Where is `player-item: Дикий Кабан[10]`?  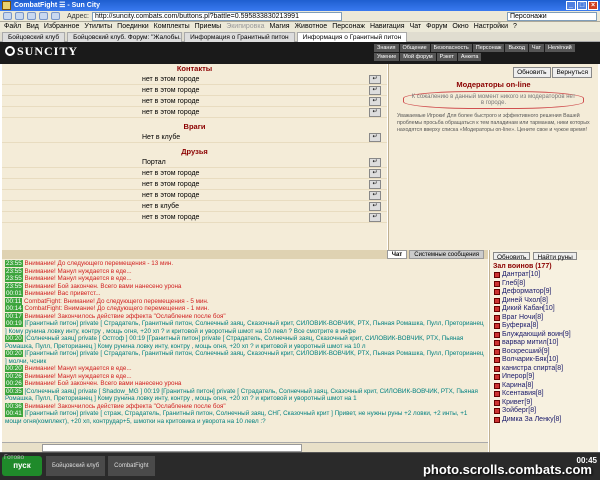
player-item: Дикий Кабан[10] is located at coordinates (546, 309).